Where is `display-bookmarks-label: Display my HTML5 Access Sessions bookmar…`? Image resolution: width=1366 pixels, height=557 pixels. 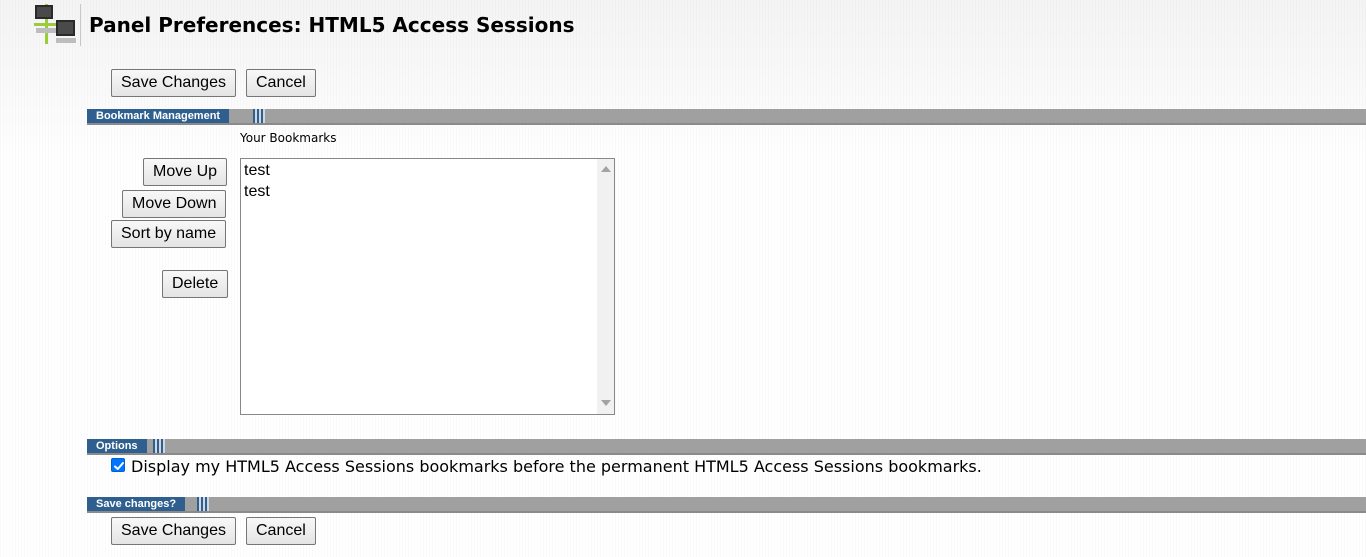 display-bookmarks-label: Display my HTML5 Access Sessions bookmar… is located at coordinates (556, 466).